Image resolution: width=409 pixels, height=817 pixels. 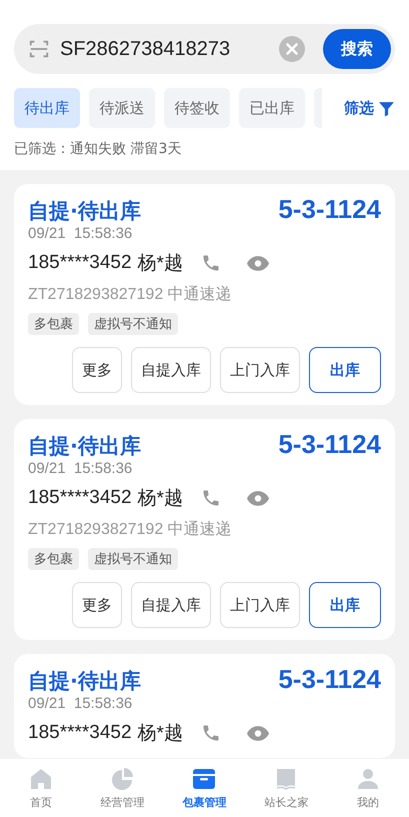 What do you see at coordinates (357, 49) in the screenshot?
I see `search-button: 搜索` at bounding box center [357, 49].